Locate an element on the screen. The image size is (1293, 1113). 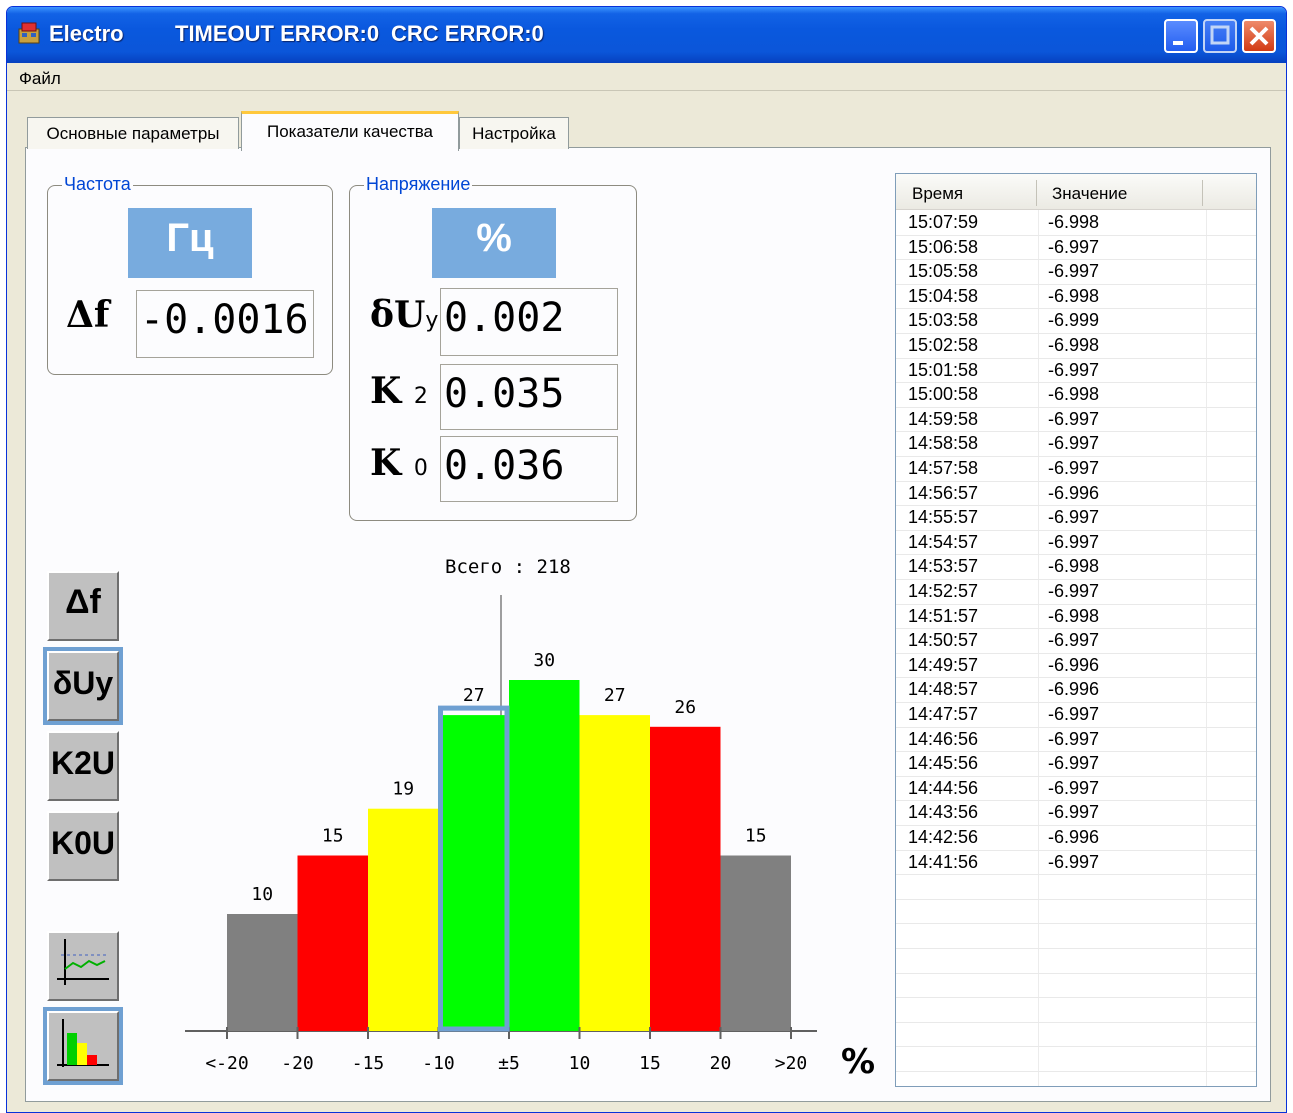
chart-total-label: Всего : 218 is located at coordinates (508, 567).